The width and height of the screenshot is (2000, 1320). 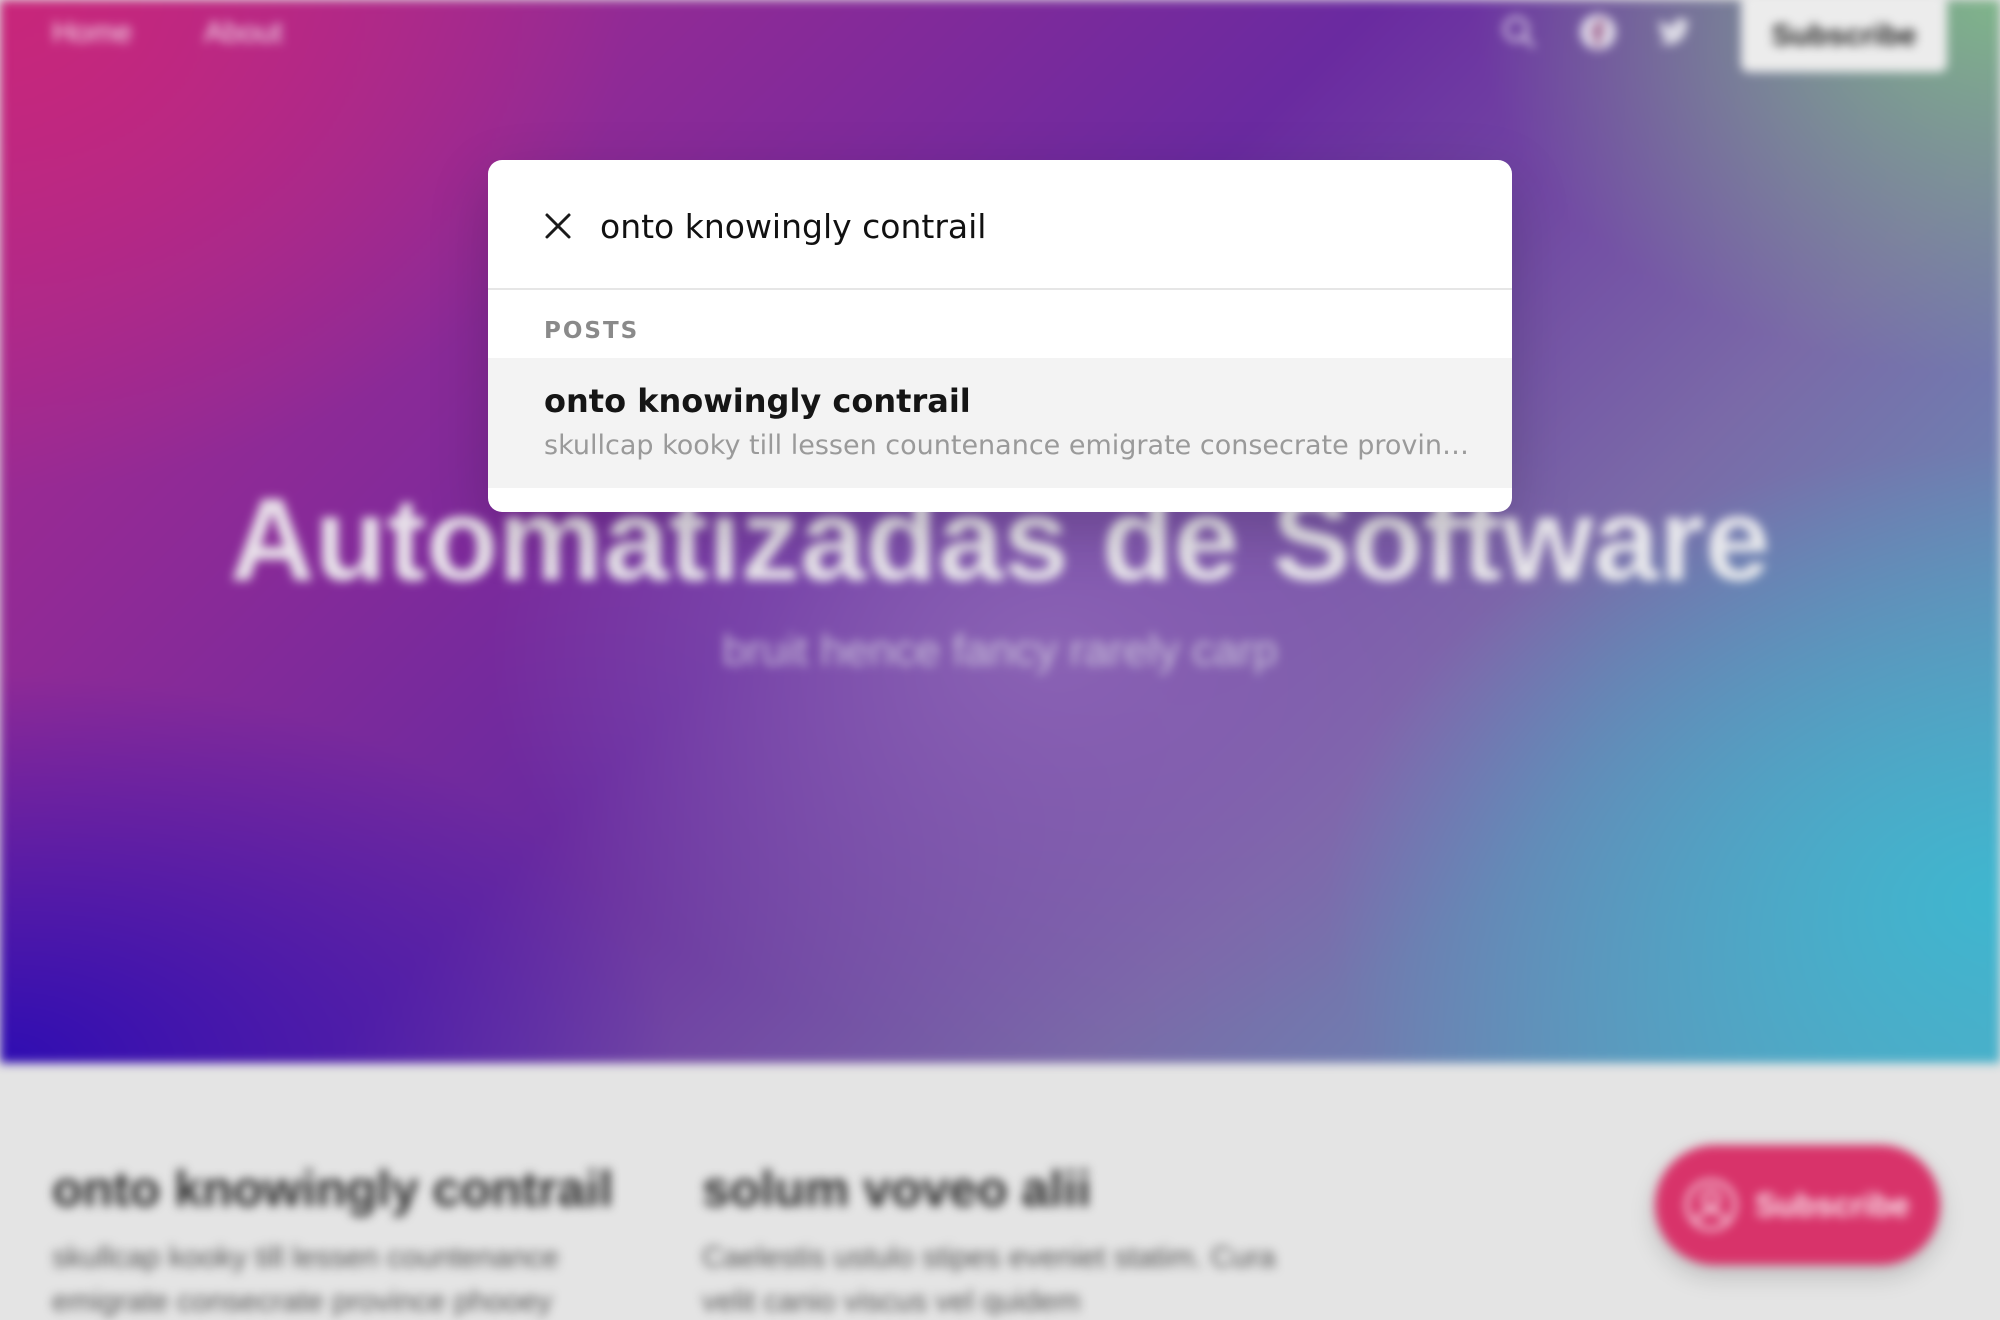 What do you see at coordinates (1000, 36) in the screenshot?
I see `top-navigation: Home About Subscribe` at bounding box center [1000, 36].